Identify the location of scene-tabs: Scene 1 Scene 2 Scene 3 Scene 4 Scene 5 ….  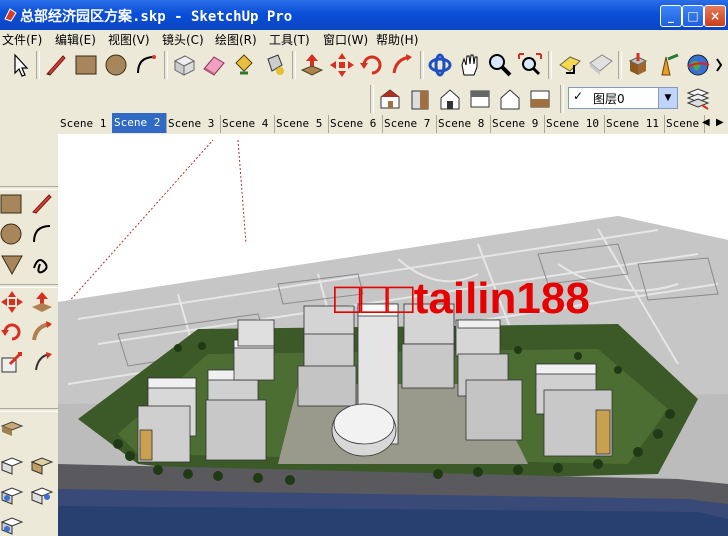
(393, 123).